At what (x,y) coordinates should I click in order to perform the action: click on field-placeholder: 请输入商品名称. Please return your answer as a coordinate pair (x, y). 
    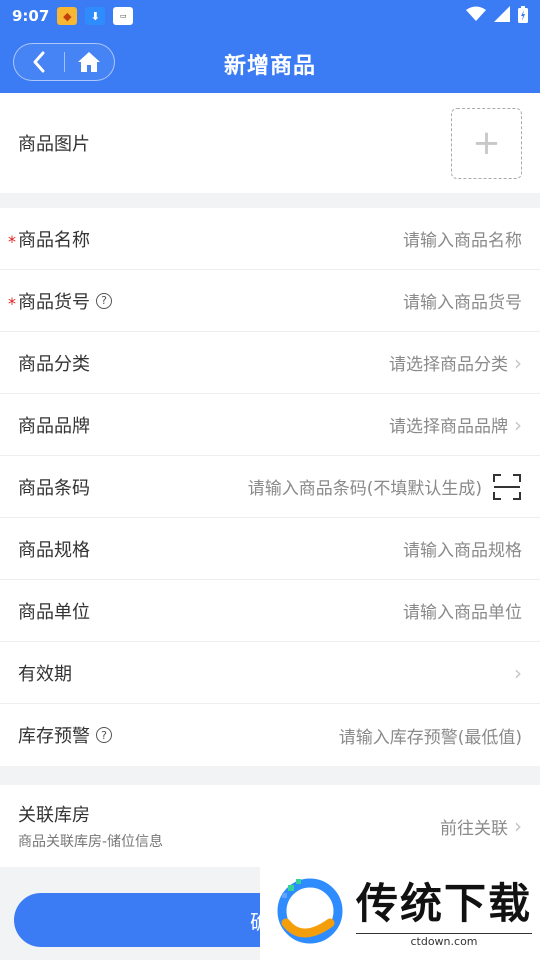
    Looking at the image, I should click on (462, 241).